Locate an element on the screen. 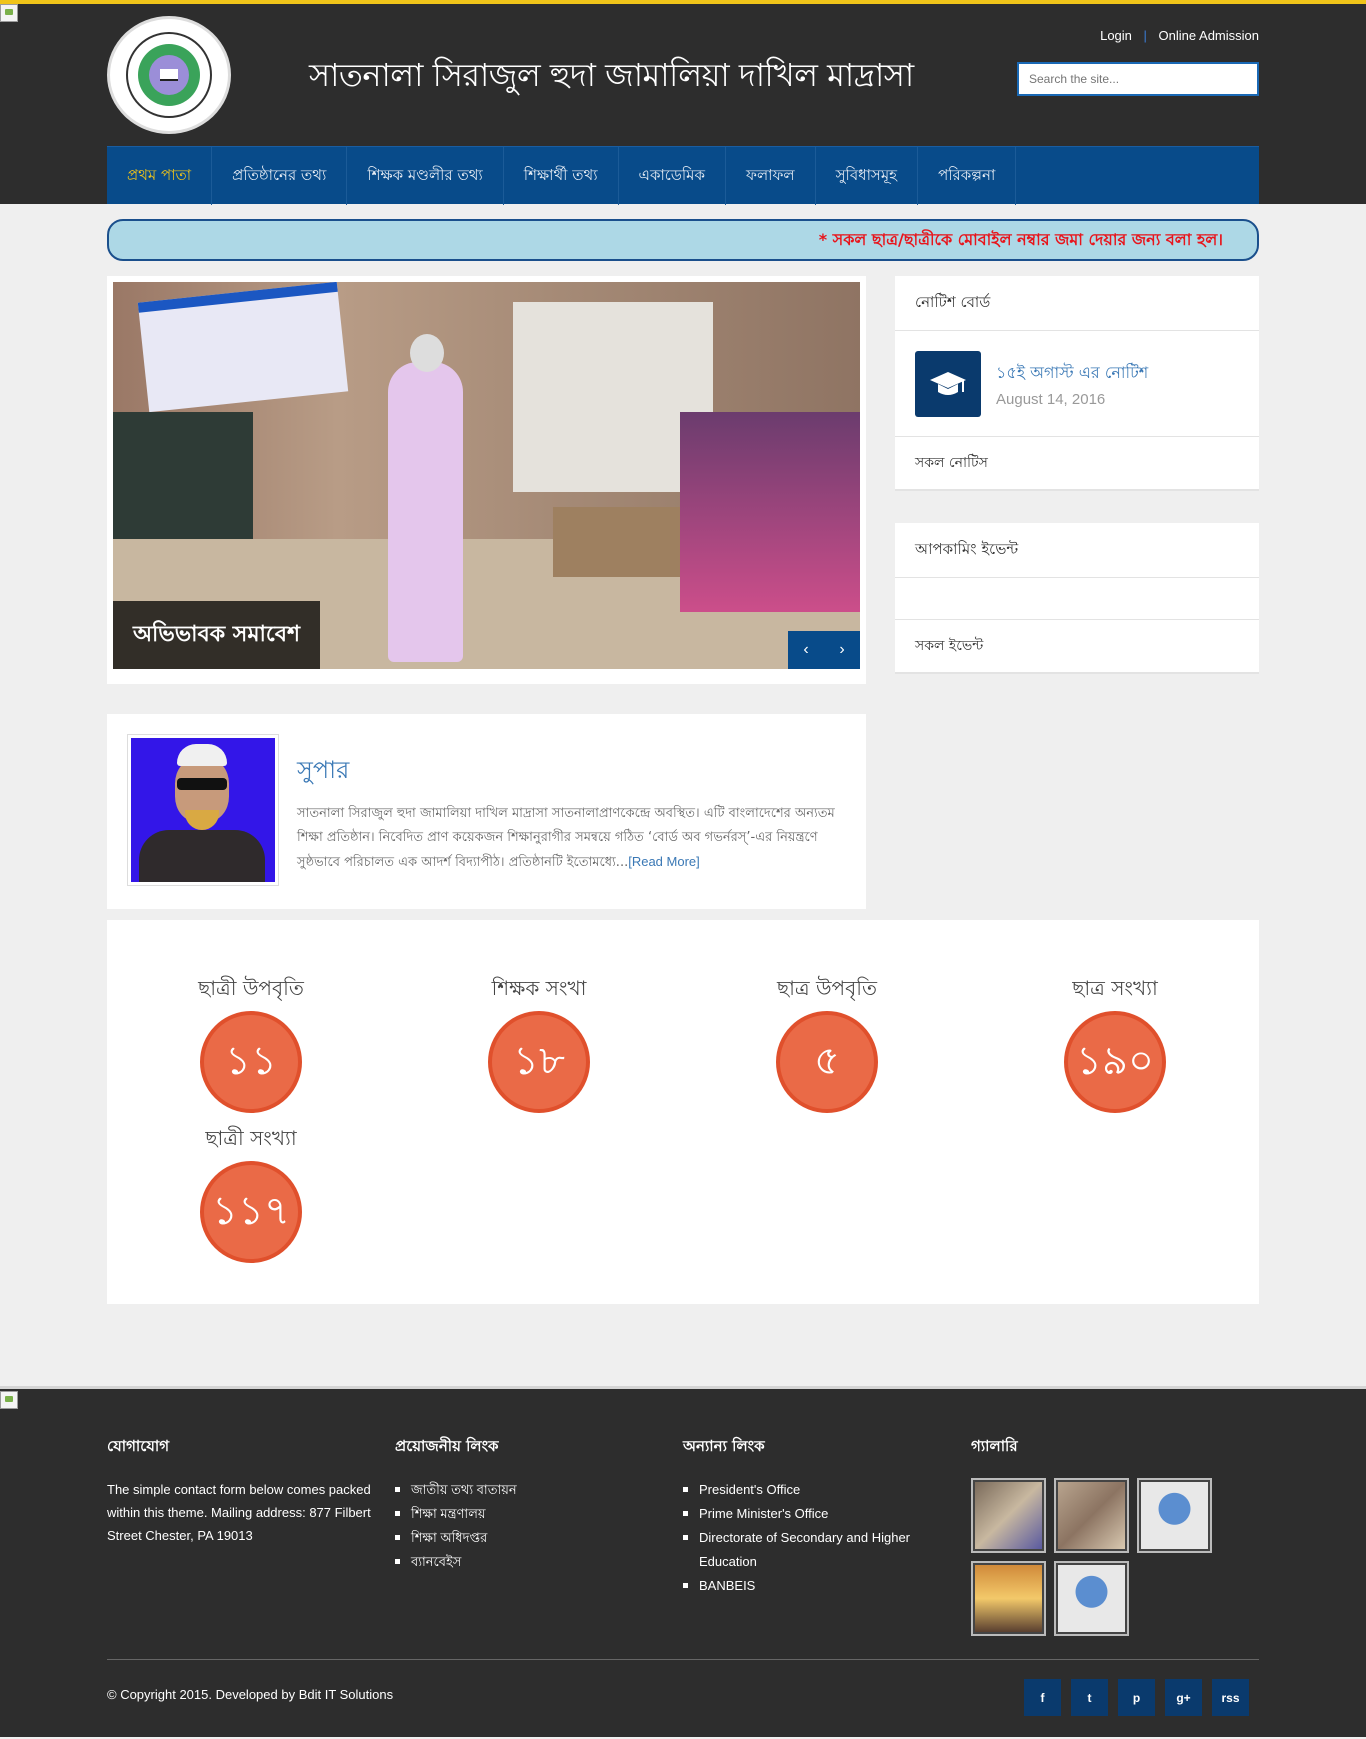  logo-emblem is located at coordinates (169, 75).